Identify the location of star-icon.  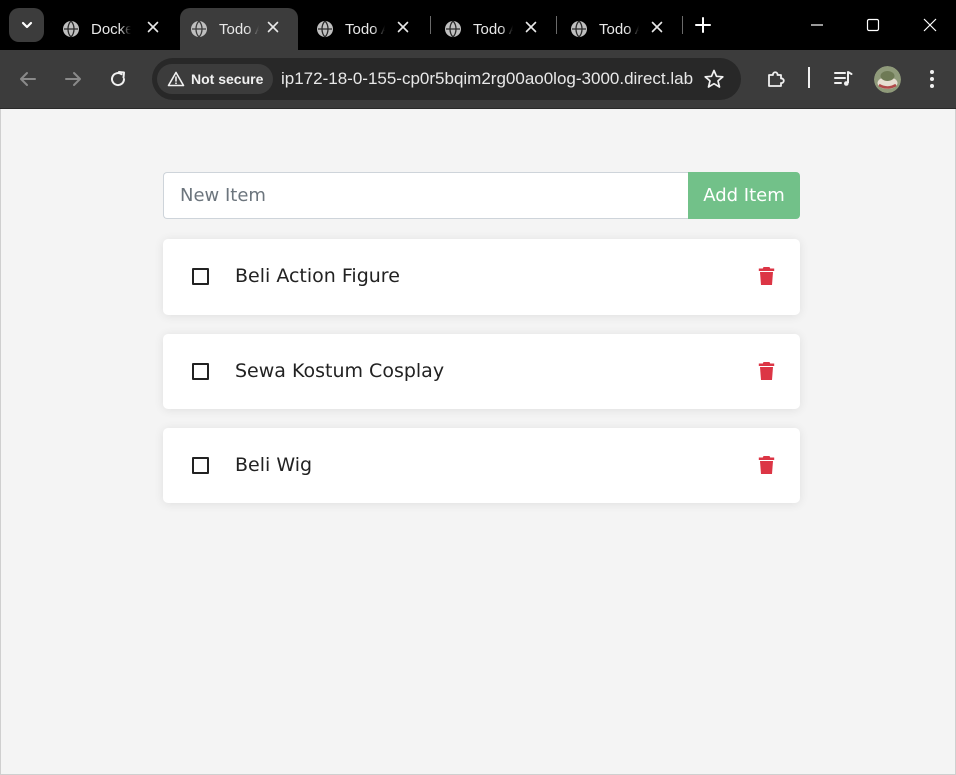
(714, 79).